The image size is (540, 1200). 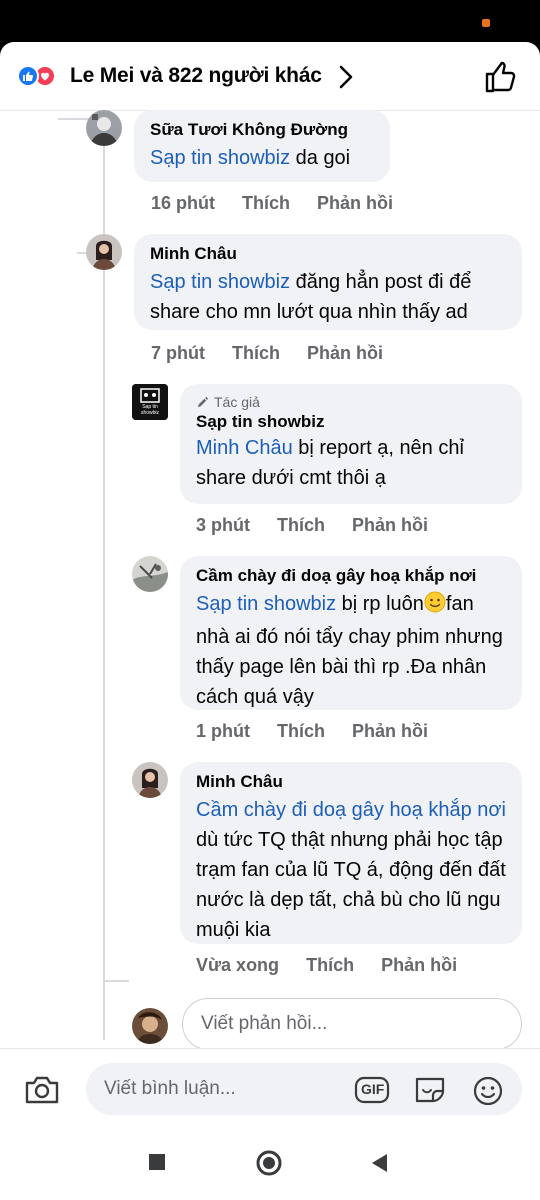 What do you see at coordinates (379, 1165) in the screenshot?
I see `nav-back-icon` at bounding box center [379, 1165].